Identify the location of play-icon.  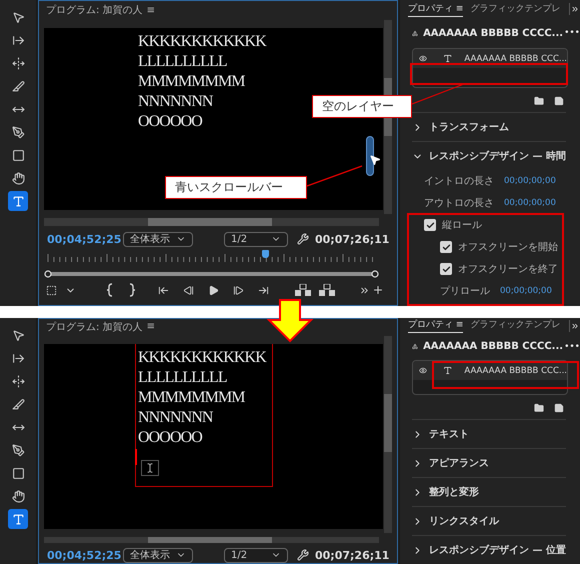
(213, 290).